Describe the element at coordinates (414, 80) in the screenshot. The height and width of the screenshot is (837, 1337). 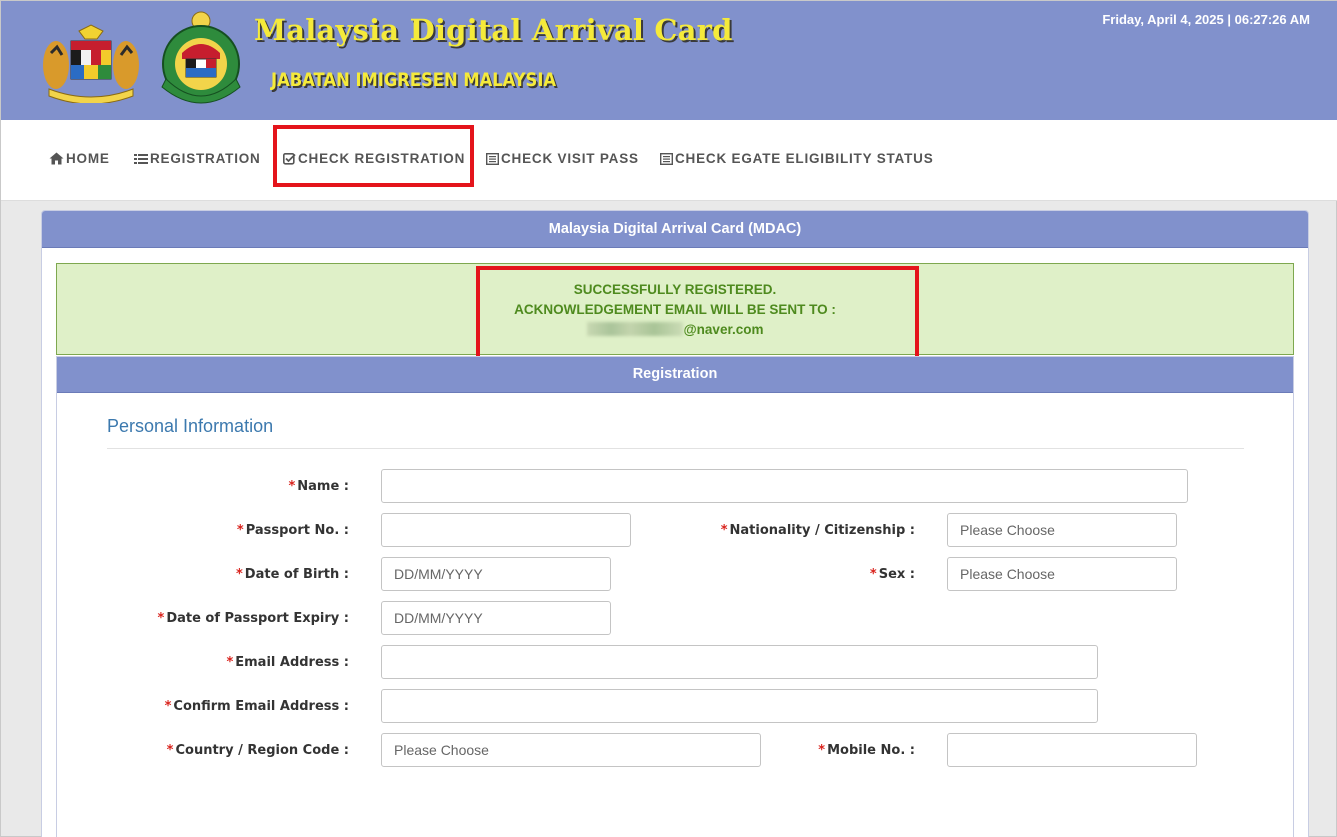
I see `site-subtitle: JABATAN IMIGRESEN MALAYSIA` at that location.